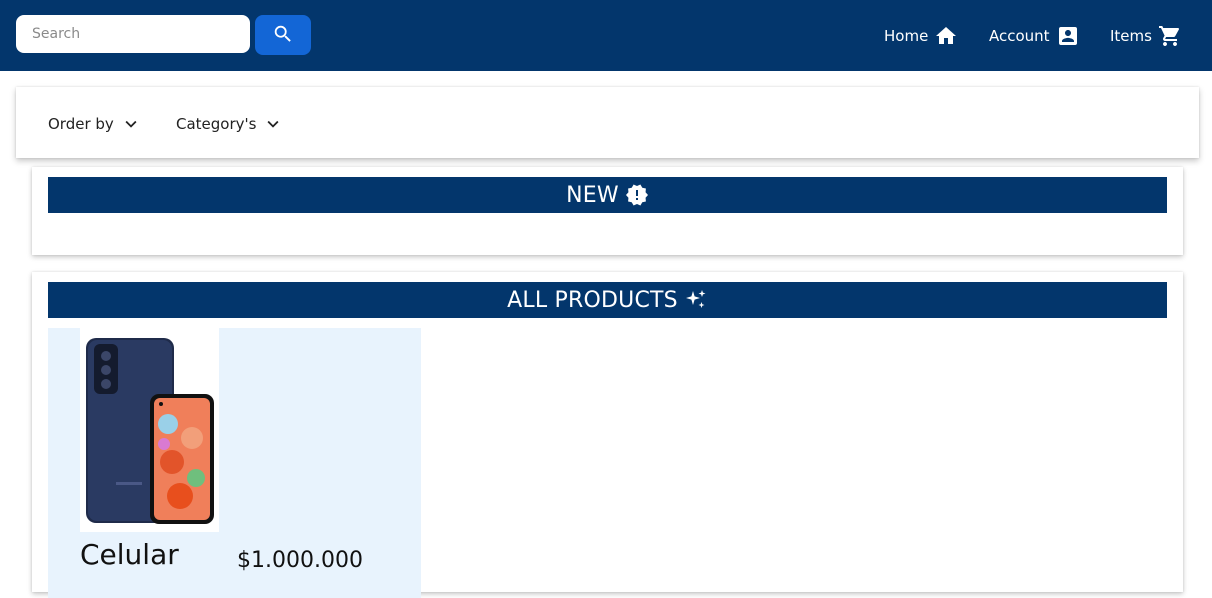 This screenshot has height=598, width=1212. I want to click on home-icon, so click(946, 36).